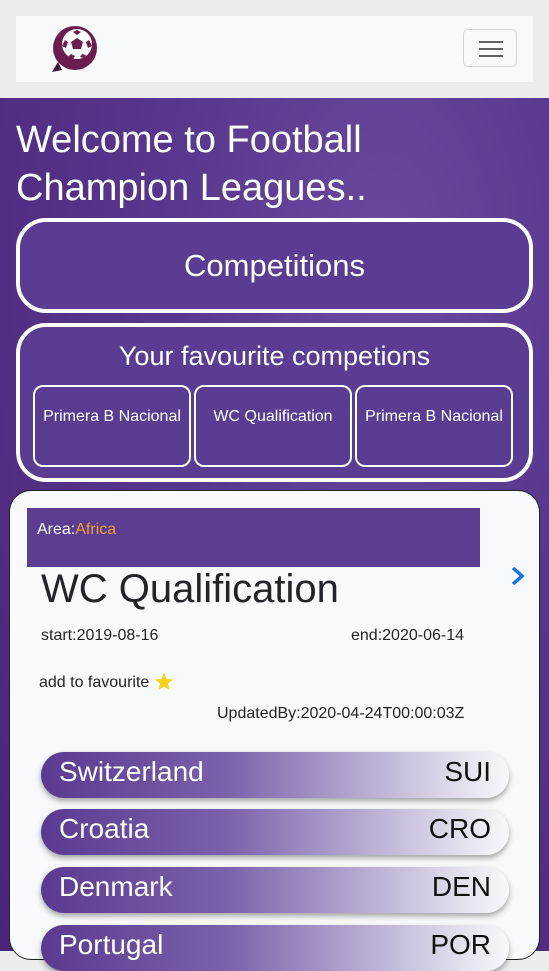  I want to click on hamburger-menu-icon, so click(491, 42).